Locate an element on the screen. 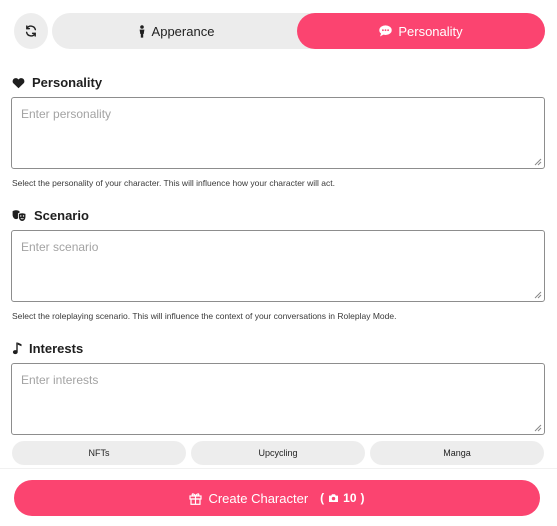 The width and height of the screenshot is (557, 526). personality-input is located at coordinates (278, 133).